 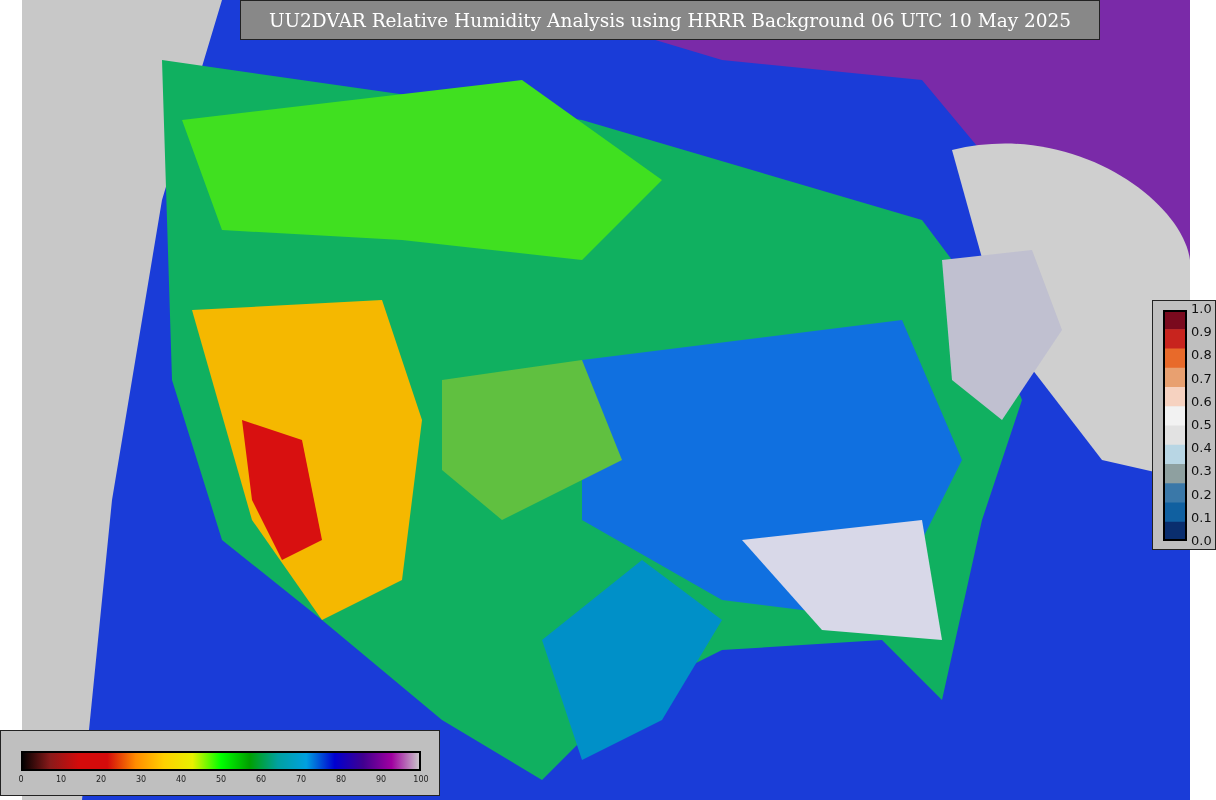 I want to click on tick-label: 0.5, so click(x=1201, y=424).